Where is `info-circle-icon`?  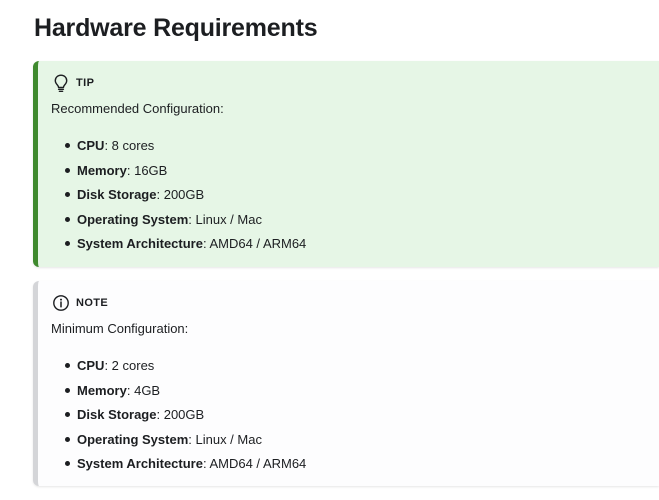
info-circle-icon is located at coordinates (61, 303).